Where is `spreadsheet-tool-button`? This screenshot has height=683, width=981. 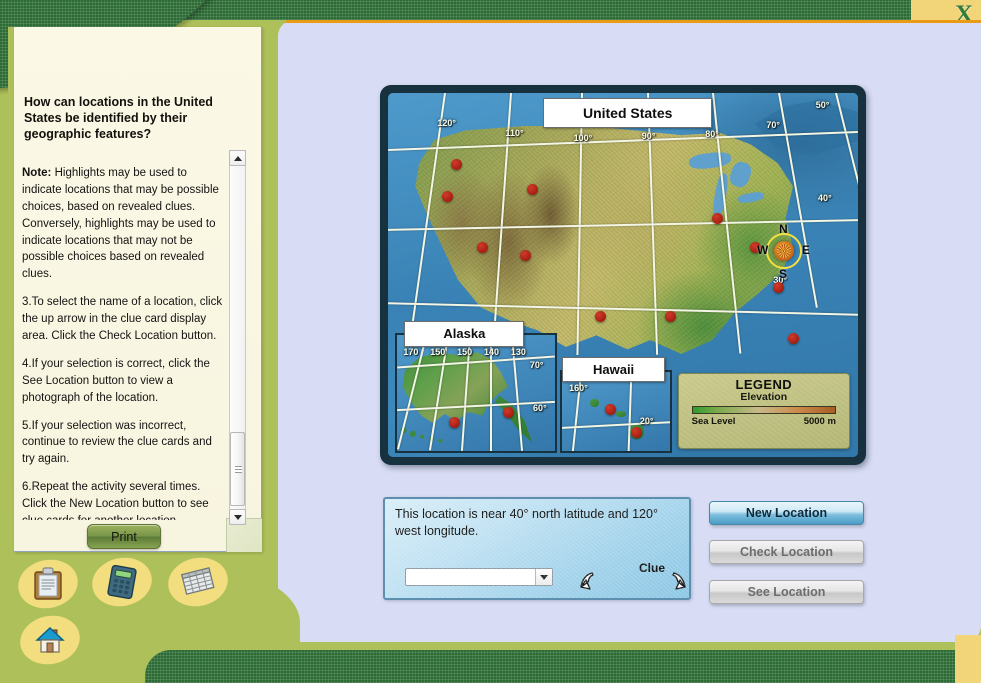 spreadsheet-tool-button is located at coordinates (198, 582).